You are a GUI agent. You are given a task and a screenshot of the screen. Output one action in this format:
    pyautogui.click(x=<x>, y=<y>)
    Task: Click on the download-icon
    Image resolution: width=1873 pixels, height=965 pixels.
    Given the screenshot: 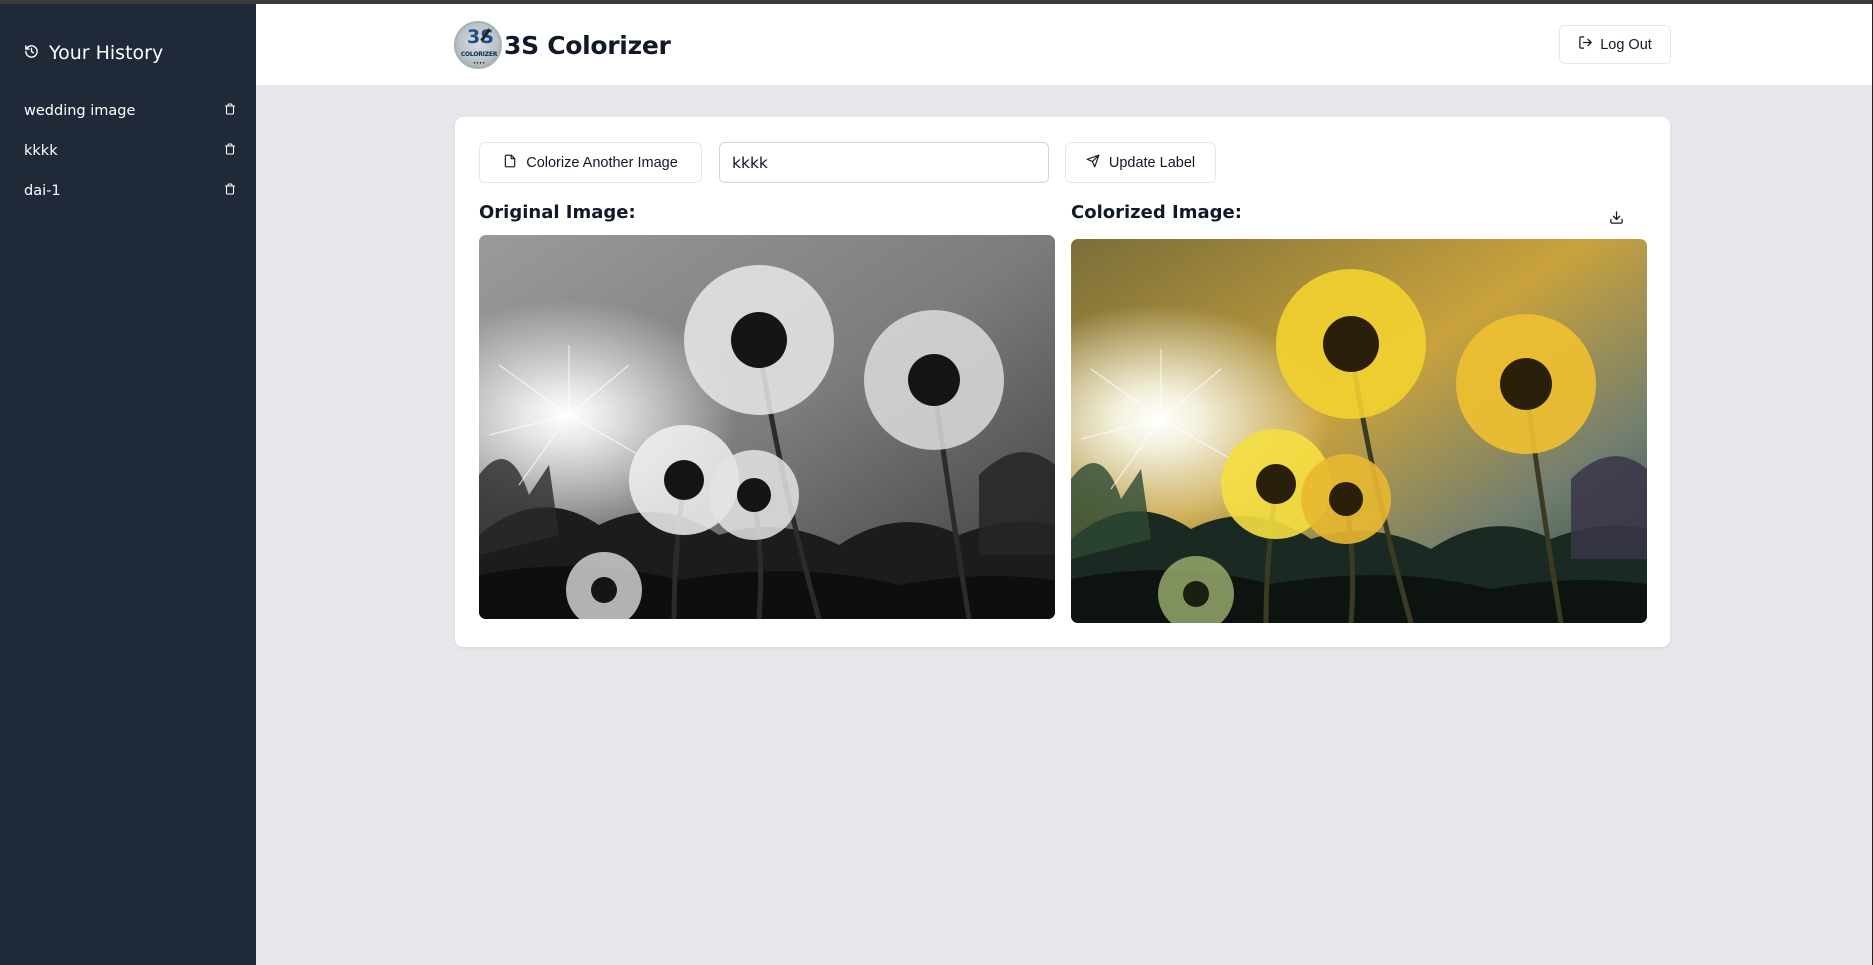 What is the action you would take?
    pyautogui.click(x=1616, y=219)
    